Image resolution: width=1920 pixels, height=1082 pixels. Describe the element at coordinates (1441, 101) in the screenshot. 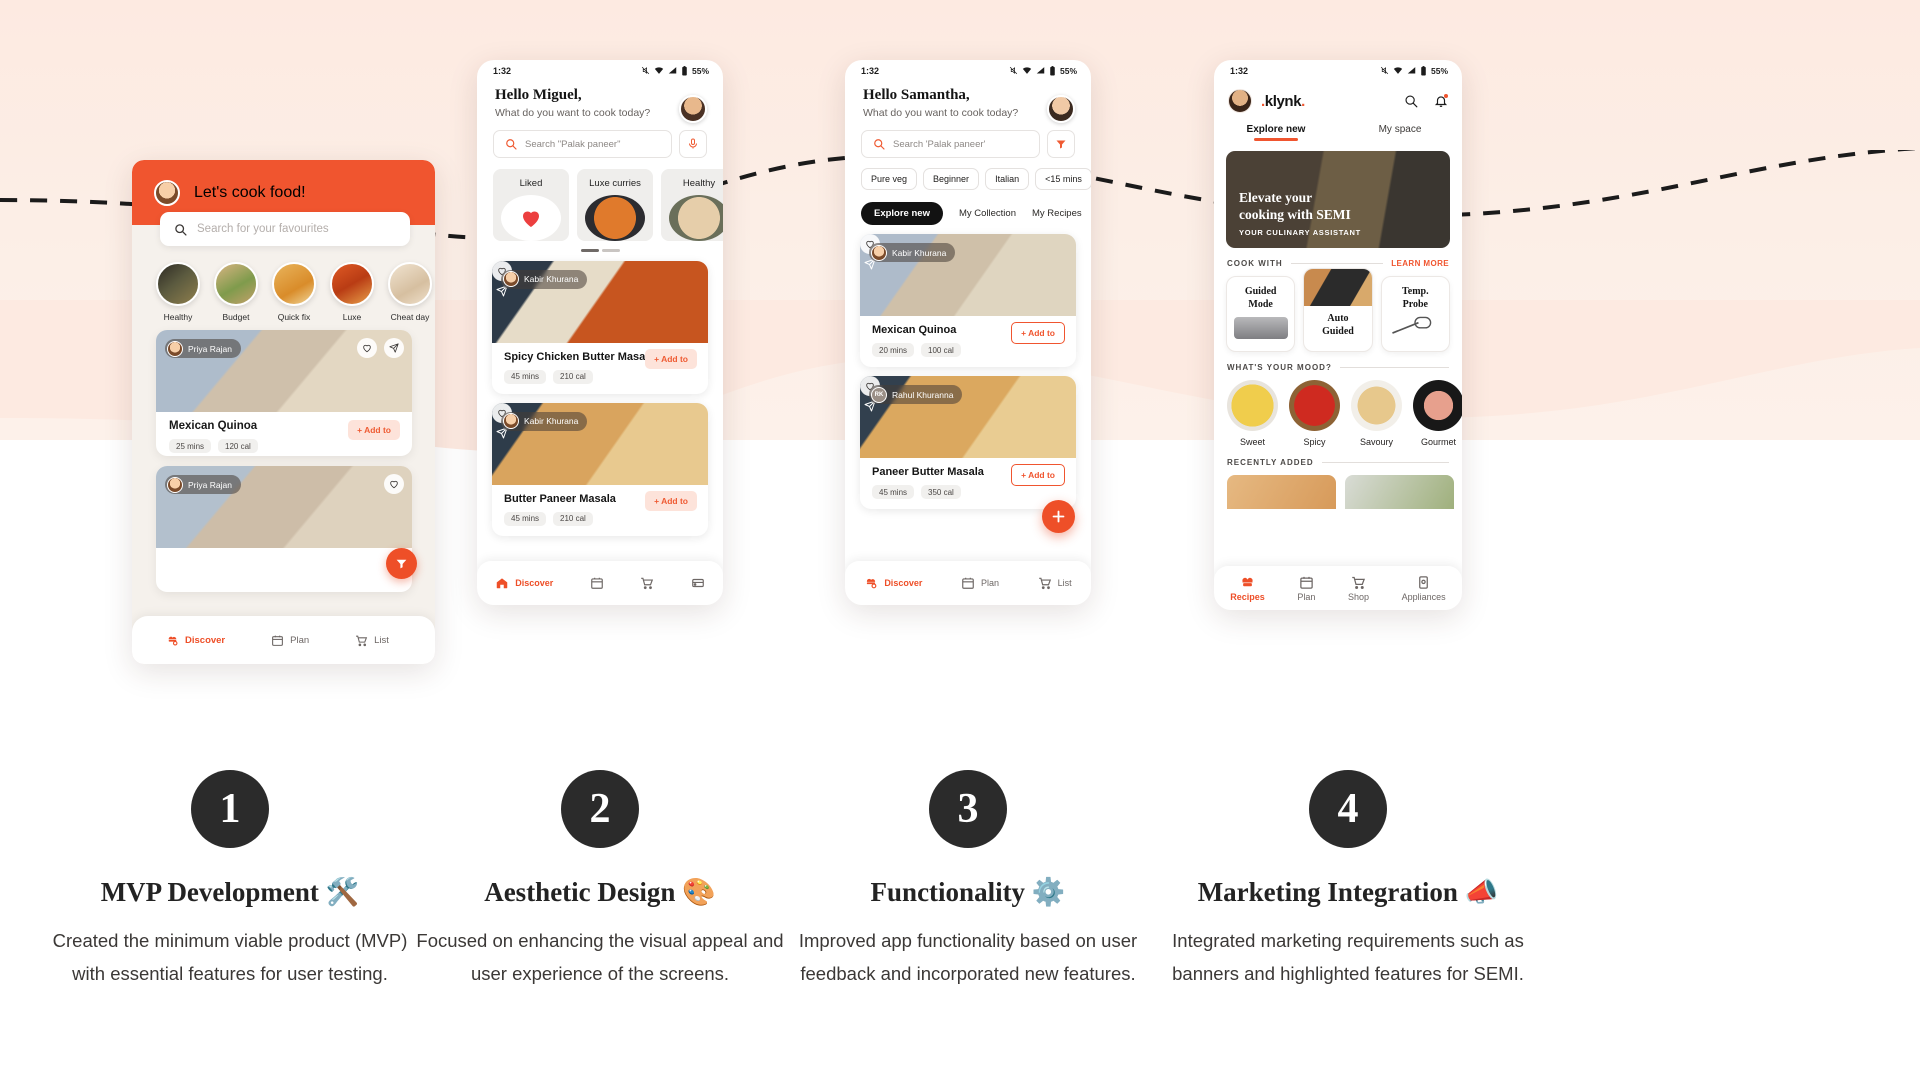

I see `notification-button` at that location.